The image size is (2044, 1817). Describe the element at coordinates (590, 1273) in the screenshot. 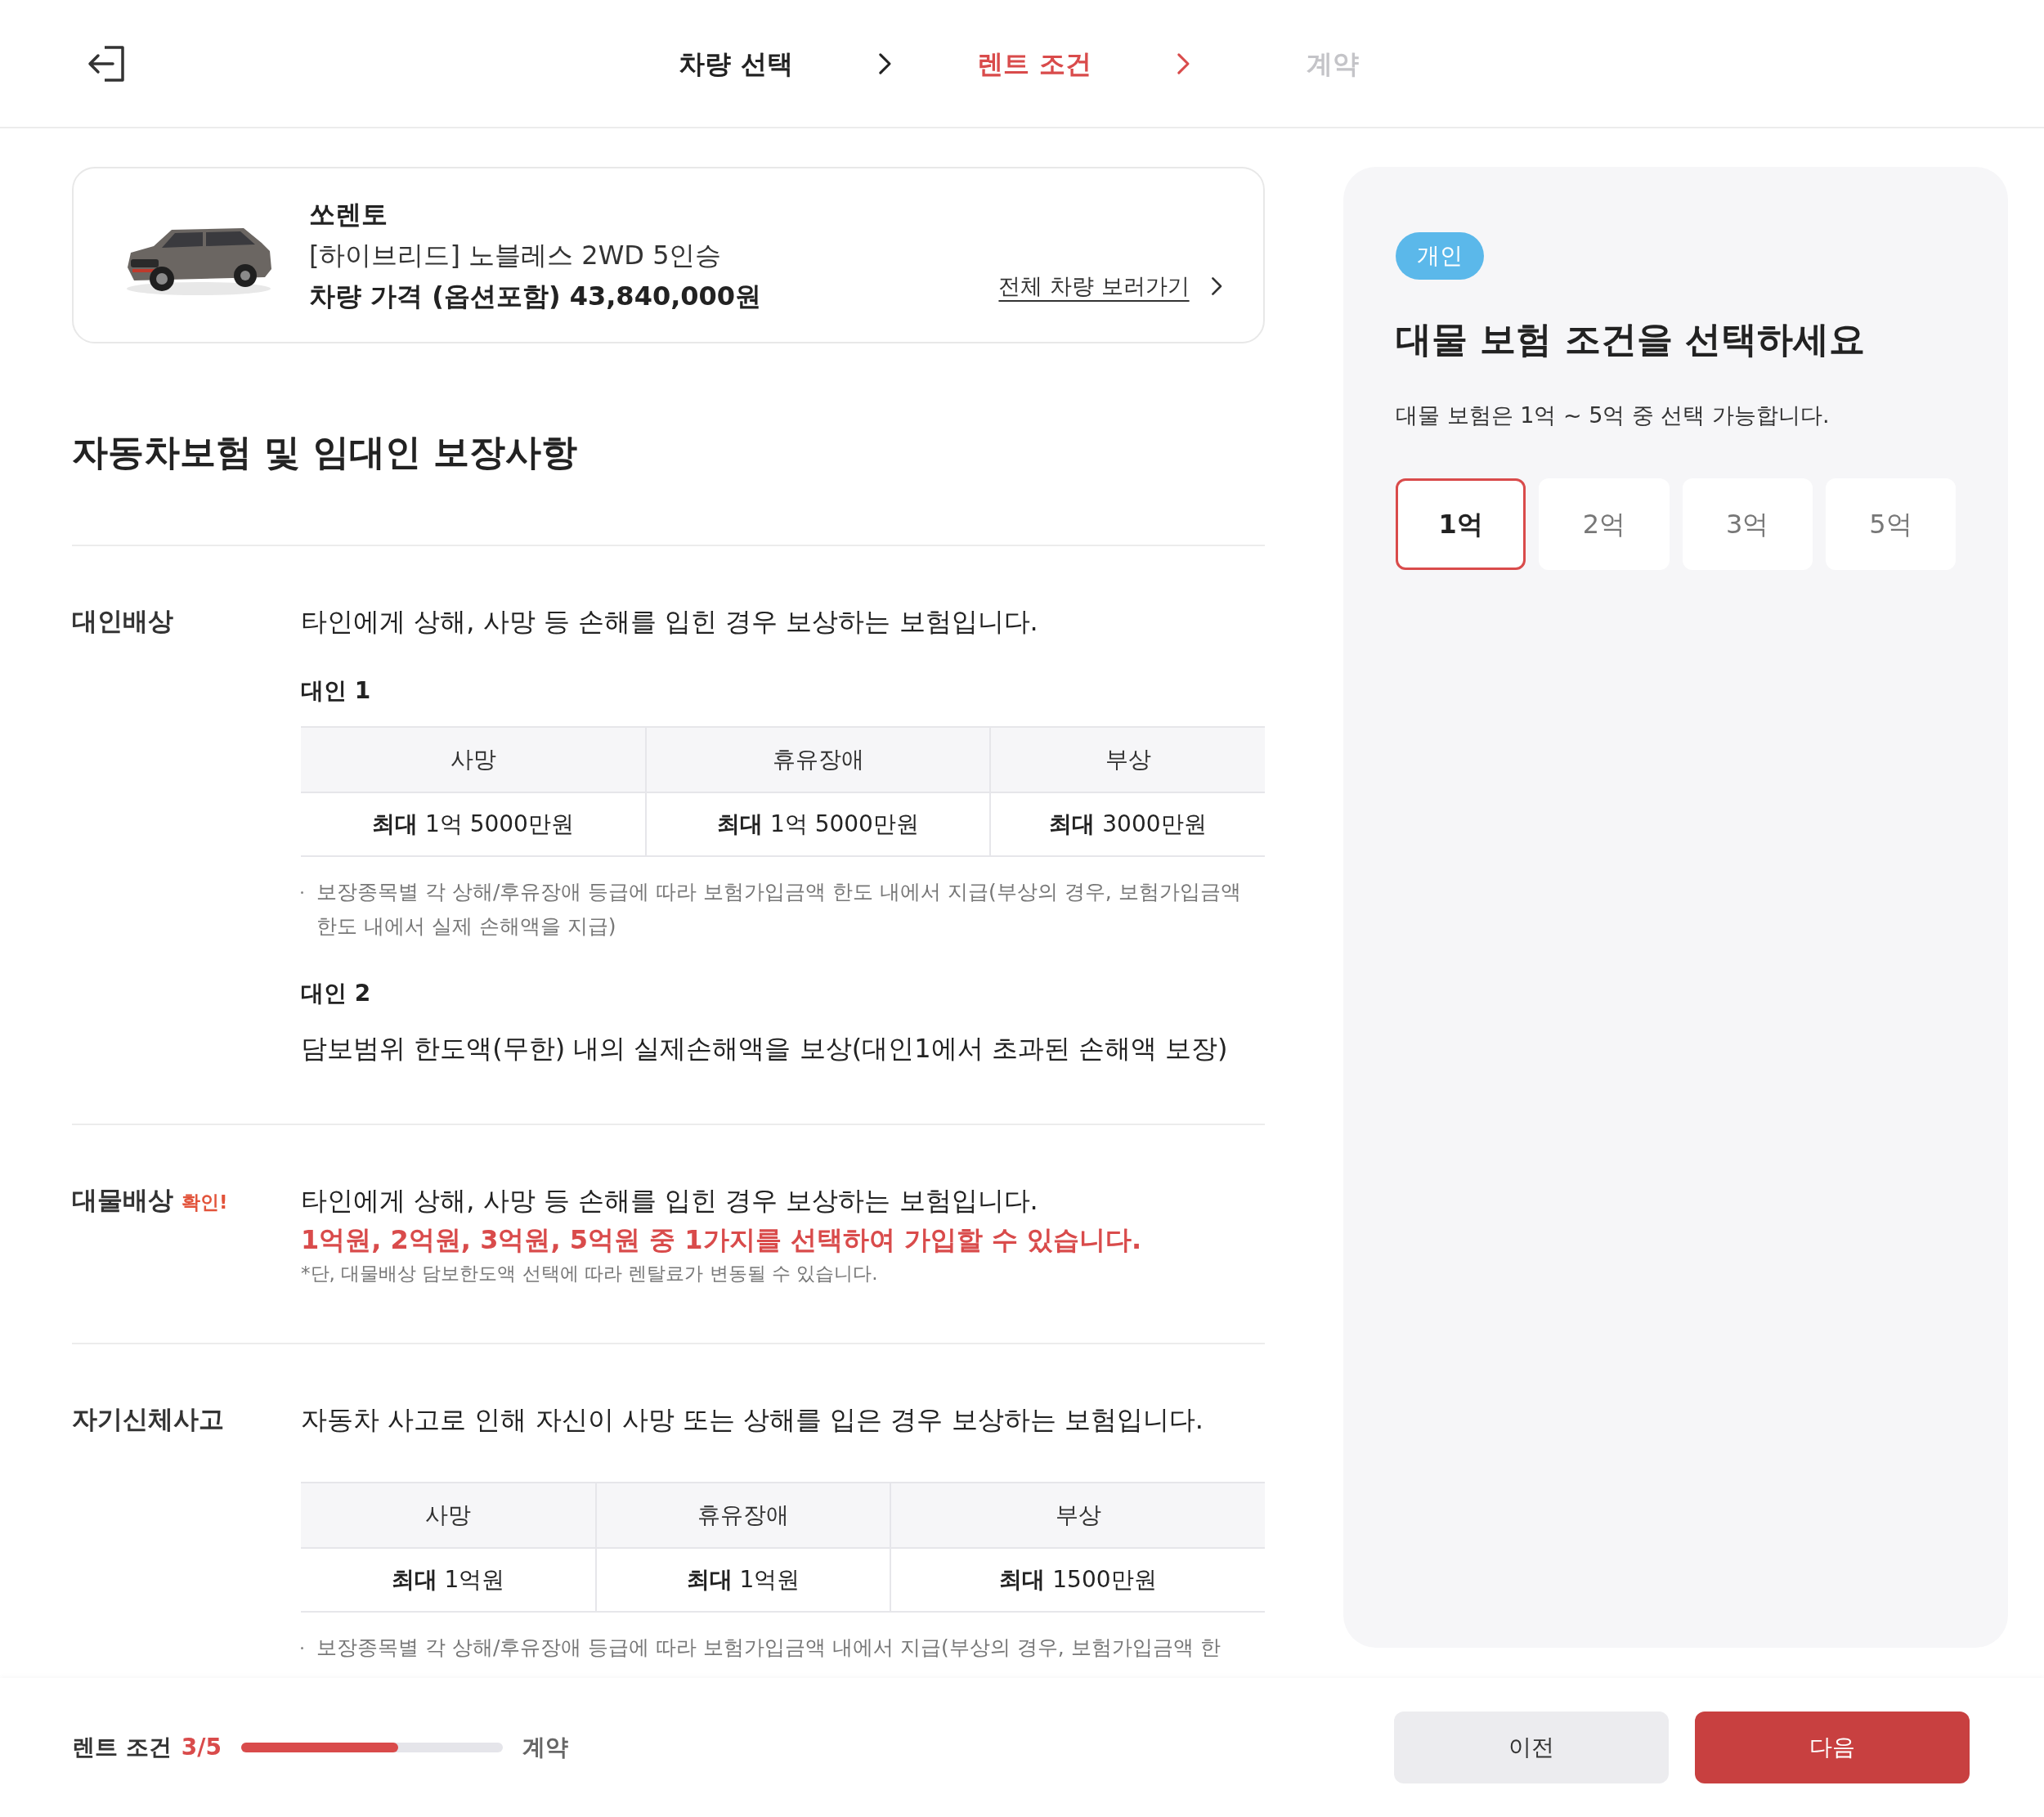

I see `footnote-text: *단, 대물배상 담보한도액 선택에 따라 렌탈료가 변동될 수 있습니다.` at that location.